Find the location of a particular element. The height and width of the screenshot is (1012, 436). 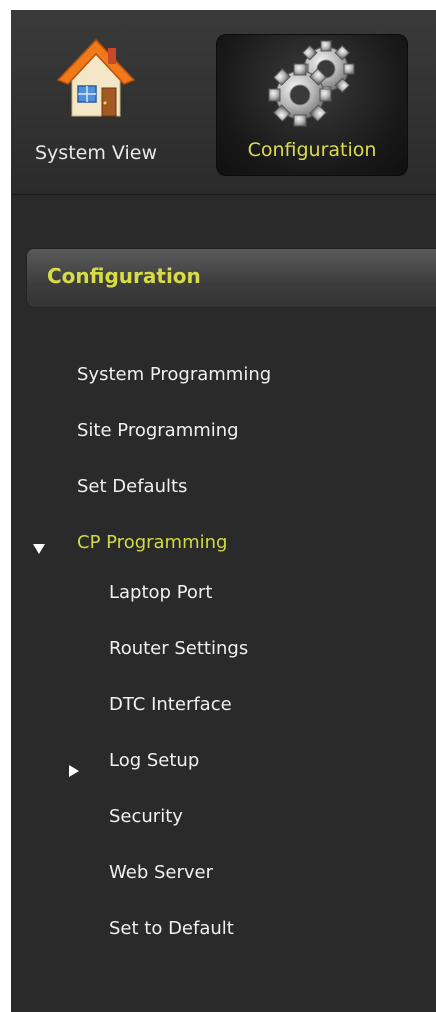

collapsed-arrow-icon is located at coordinates (74, 771).